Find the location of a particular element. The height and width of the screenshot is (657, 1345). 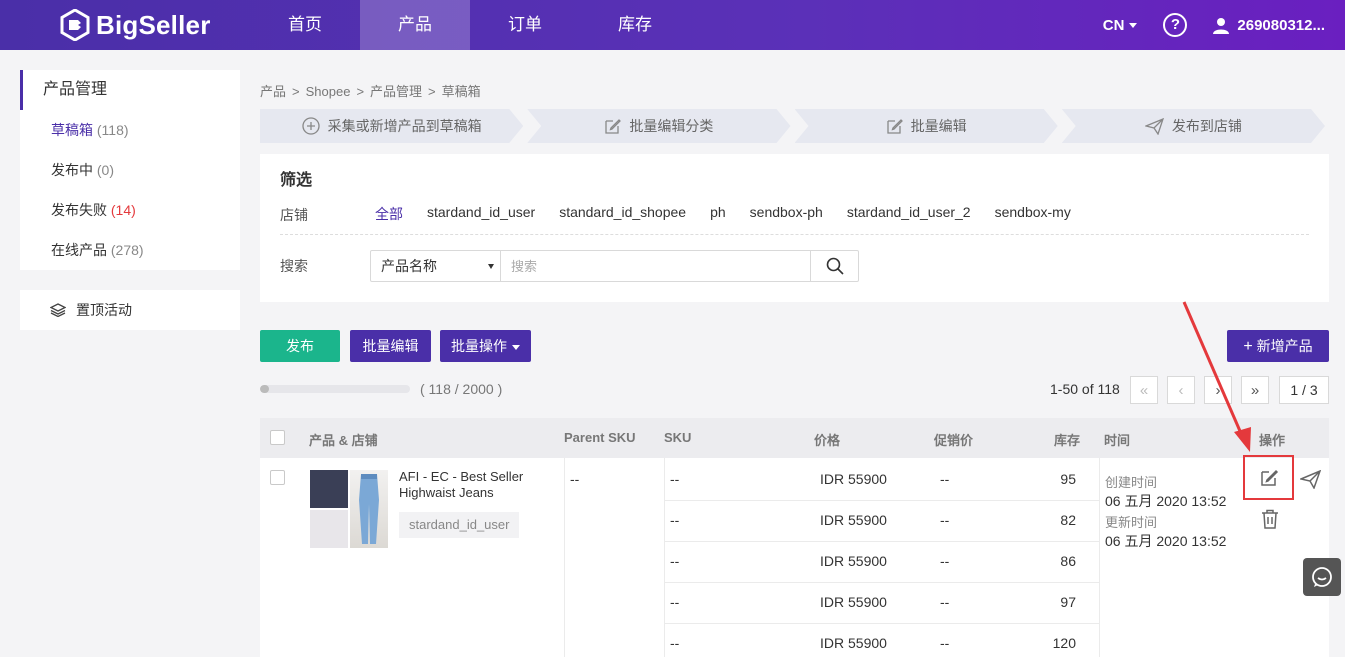

send-icon is located at coordinates (1310, 479).